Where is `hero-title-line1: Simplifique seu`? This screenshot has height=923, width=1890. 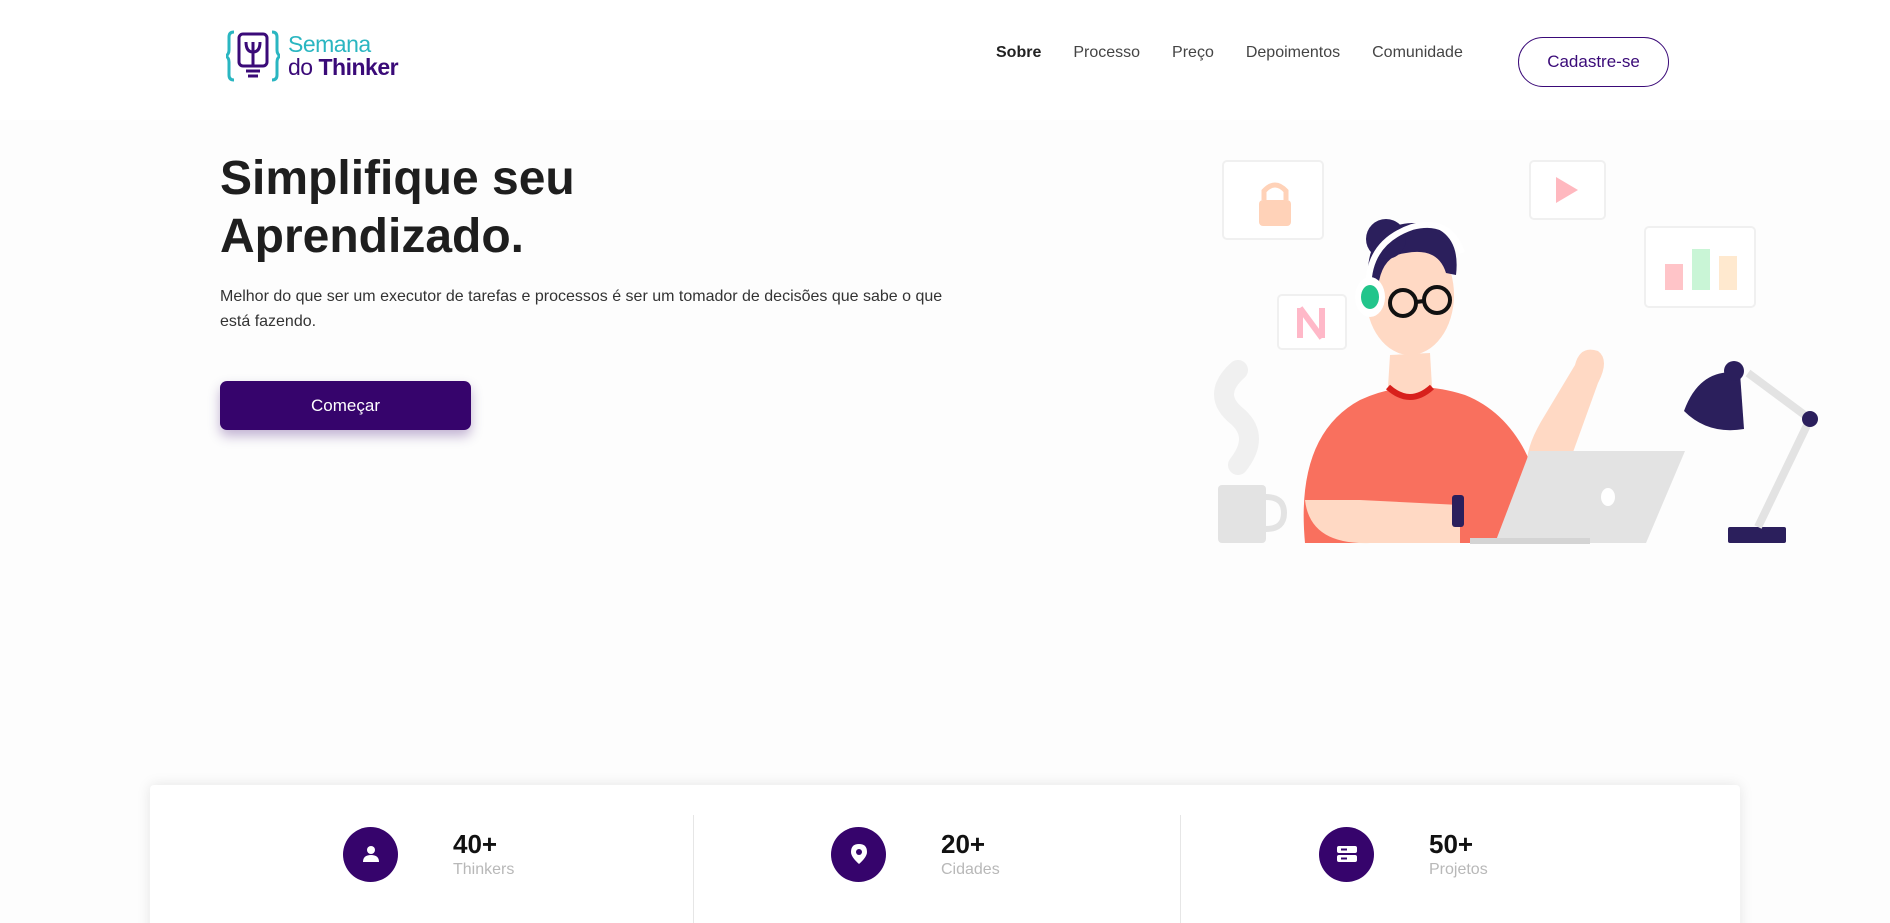
hero-title-line1: Simplifique seu is located at coordinates (397, 178).